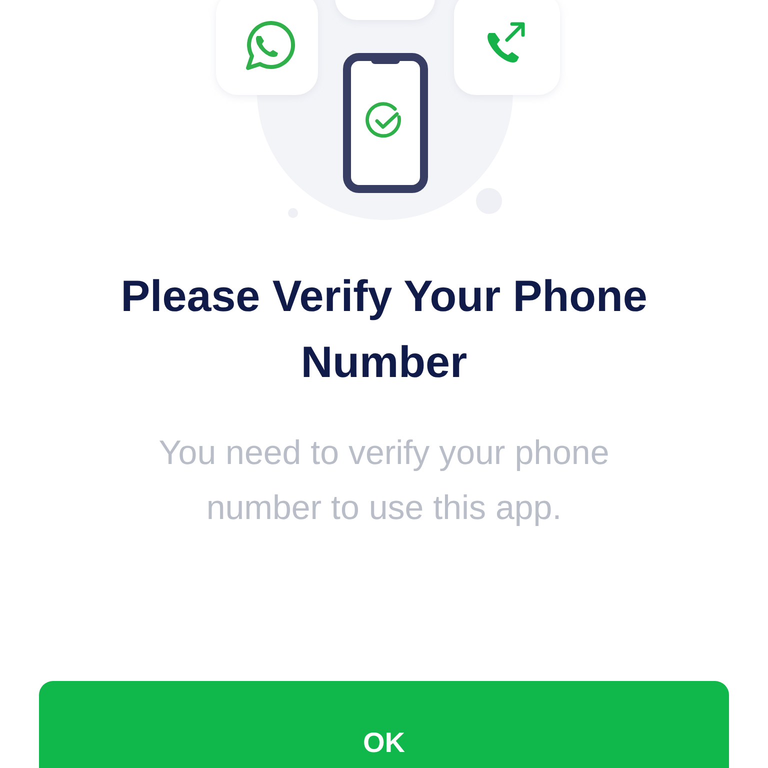  Describe the element at coordinates (384, 481) in the screenshot. I see `verification-message: You need to verify your phone number to use this app.` at that location.